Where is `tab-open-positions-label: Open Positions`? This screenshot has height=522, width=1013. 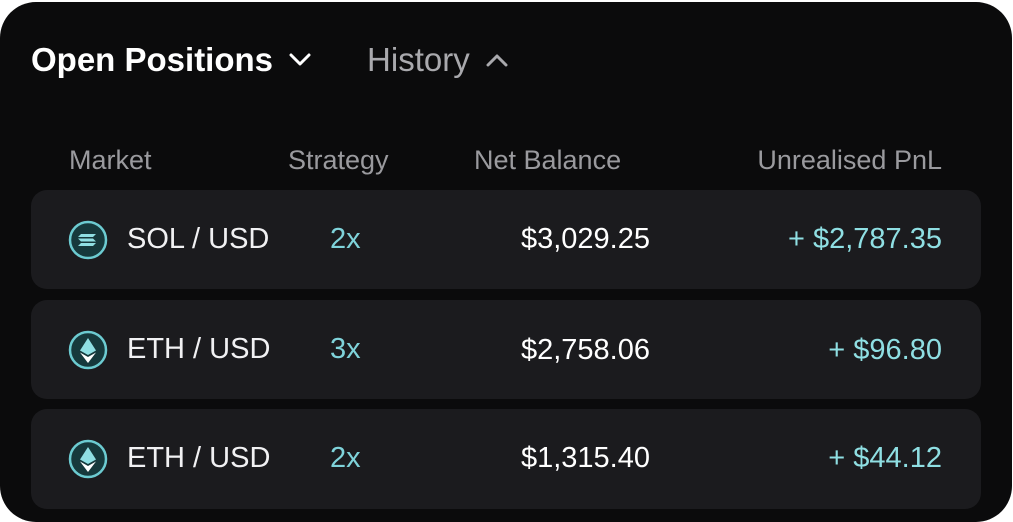 tab-open-positions-label: Open Positions is located at coordinates (152, 59).